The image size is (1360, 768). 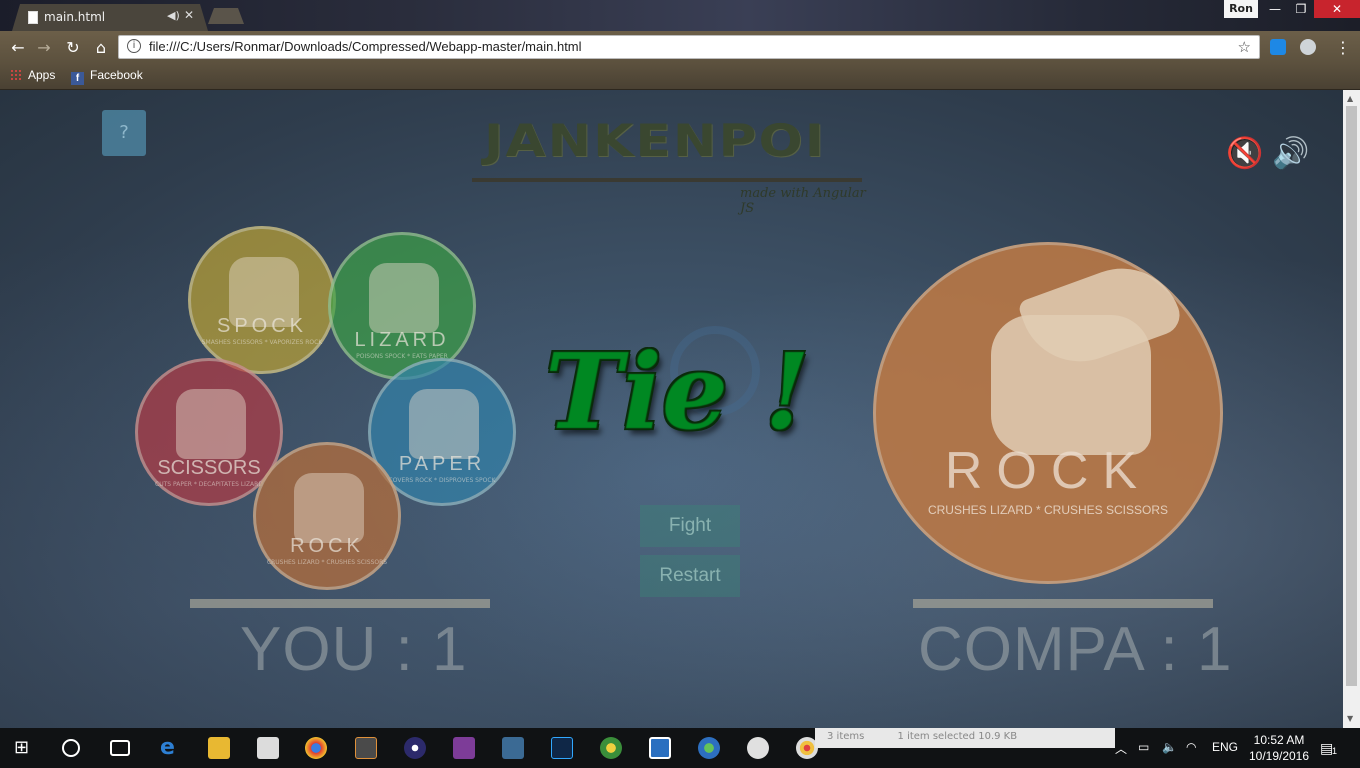 What do you see at coordinates (1279, 748) in the screenshot?
I see `system-clock: 10:52 AM 10/19/2016` at bounding box center [1279, 748].